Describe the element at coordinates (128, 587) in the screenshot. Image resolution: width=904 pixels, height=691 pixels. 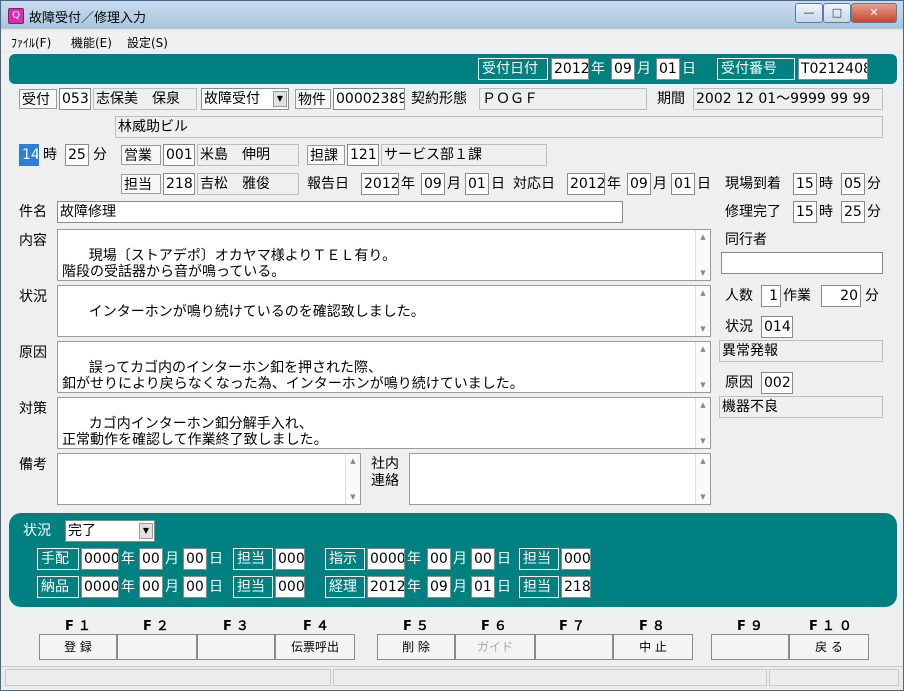
I see `delivery-year-unit: 年` at that location.